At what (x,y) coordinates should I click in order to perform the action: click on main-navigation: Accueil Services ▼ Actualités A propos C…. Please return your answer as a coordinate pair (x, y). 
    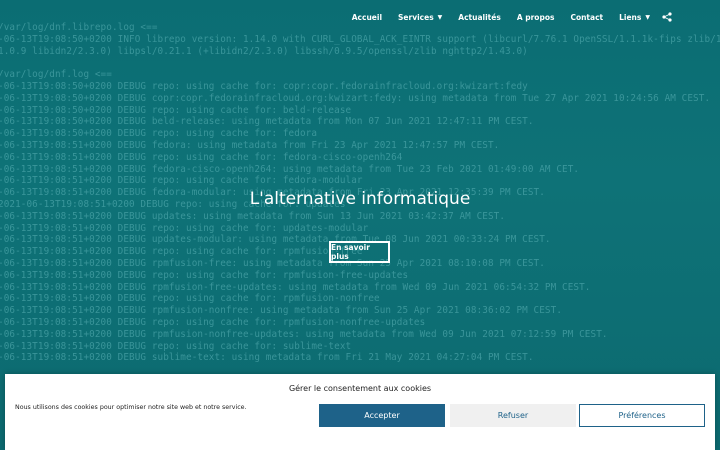
    Looking at the image, I should click on (360, 17).